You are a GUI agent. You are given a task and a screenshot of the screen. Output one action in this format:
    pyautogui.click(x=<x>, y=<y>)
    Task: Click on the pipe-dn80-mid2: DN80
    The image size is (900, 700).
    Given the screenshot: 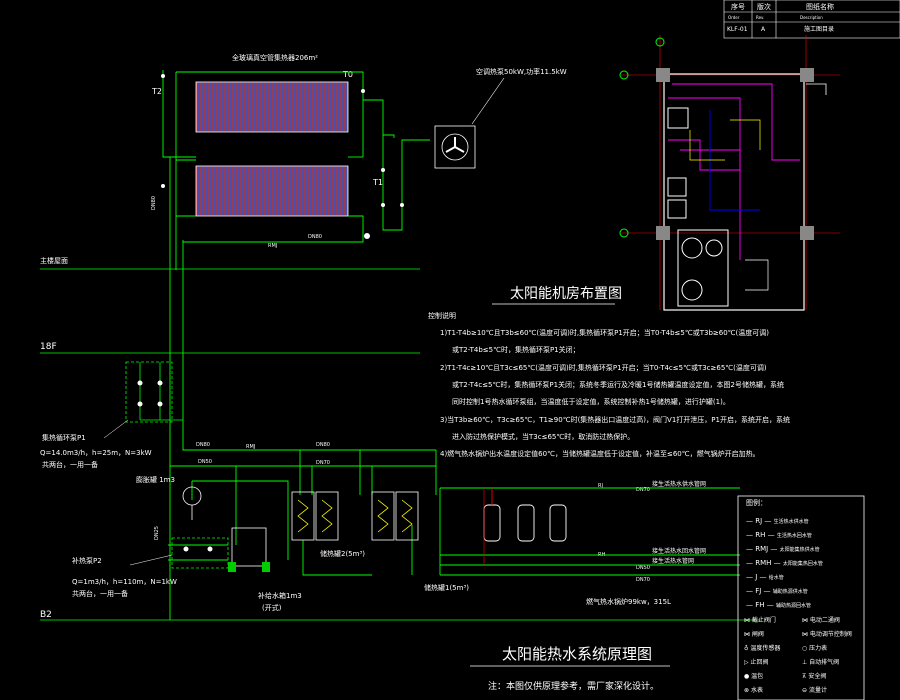 What is the action you would take?
    pyautogui.click(x=323, y=445)
    